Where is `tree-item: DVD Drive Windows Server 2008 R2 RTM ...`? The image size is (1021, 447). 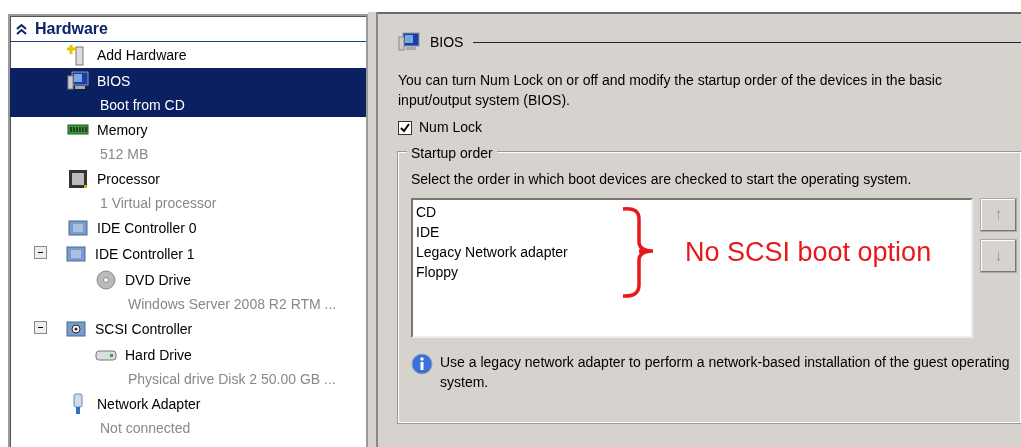
tree-item: DVD Drive Windows Server 2008 R2 RTM ... is located at coordinates (188, 291).